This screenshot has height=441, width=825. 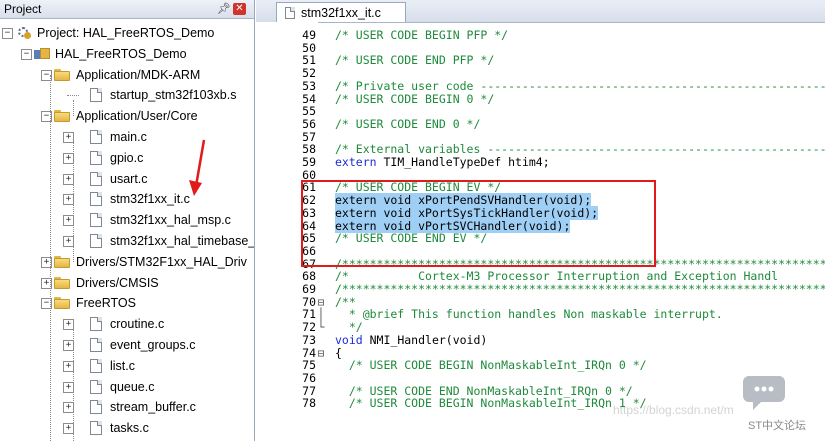 I want to click on tree-item-file: gpio.c, so click(x=116, y=158).